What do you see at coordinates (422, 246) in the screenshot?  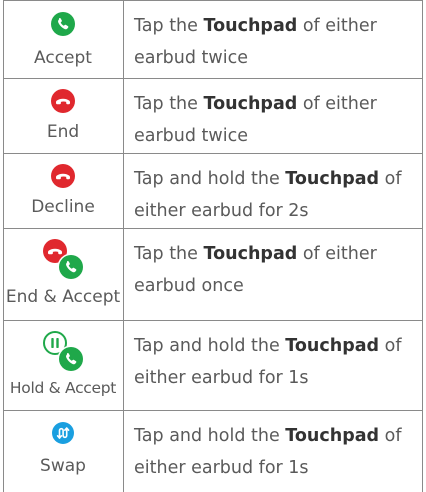 I see `table-border-right` at bounding box center [422, 246].